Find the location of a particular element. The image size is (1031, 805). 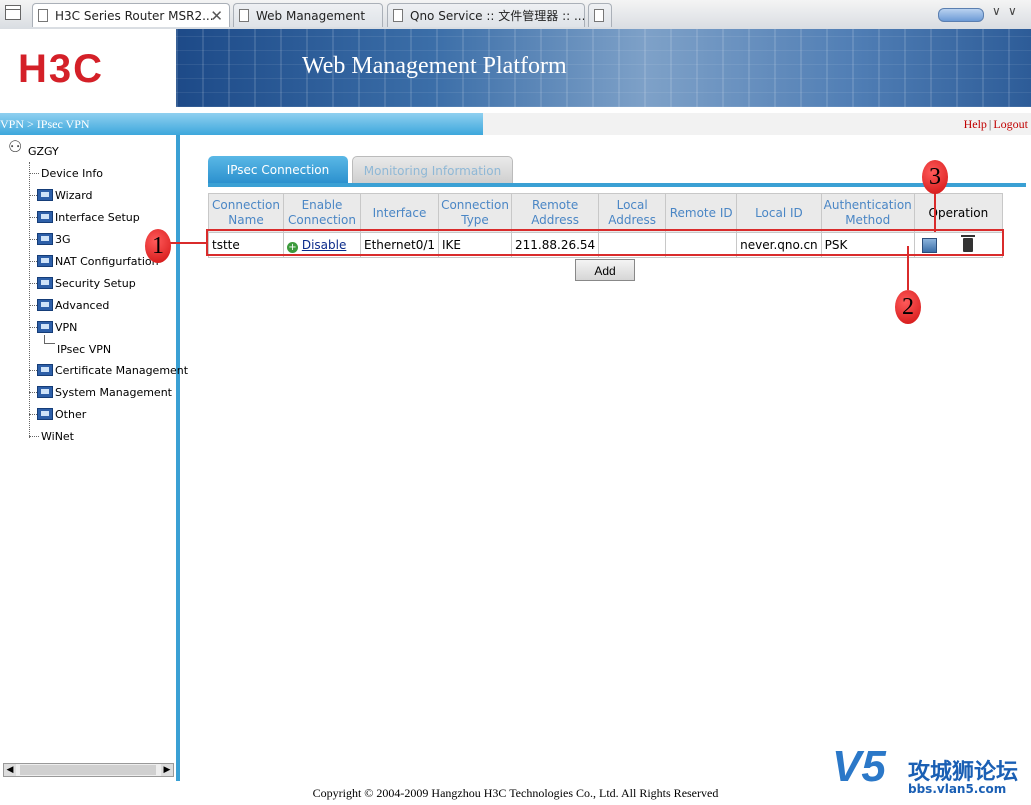

watermark-url: bbs.vlan5.com is located at coordinates (957, 789).